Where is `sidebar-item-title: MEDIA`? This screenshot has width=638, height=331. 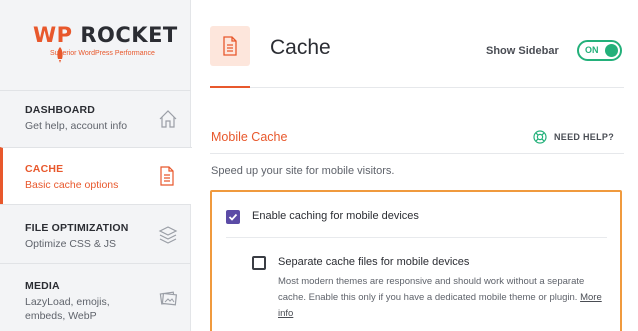 sidebar-item-title: MEDIA is located at coordinates (42, 286).